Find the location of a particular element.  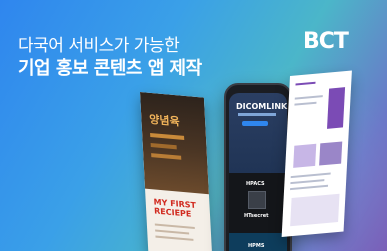

left-page-subtitle: MY FIRST RECIEPE is located at coordinates (175, 208).